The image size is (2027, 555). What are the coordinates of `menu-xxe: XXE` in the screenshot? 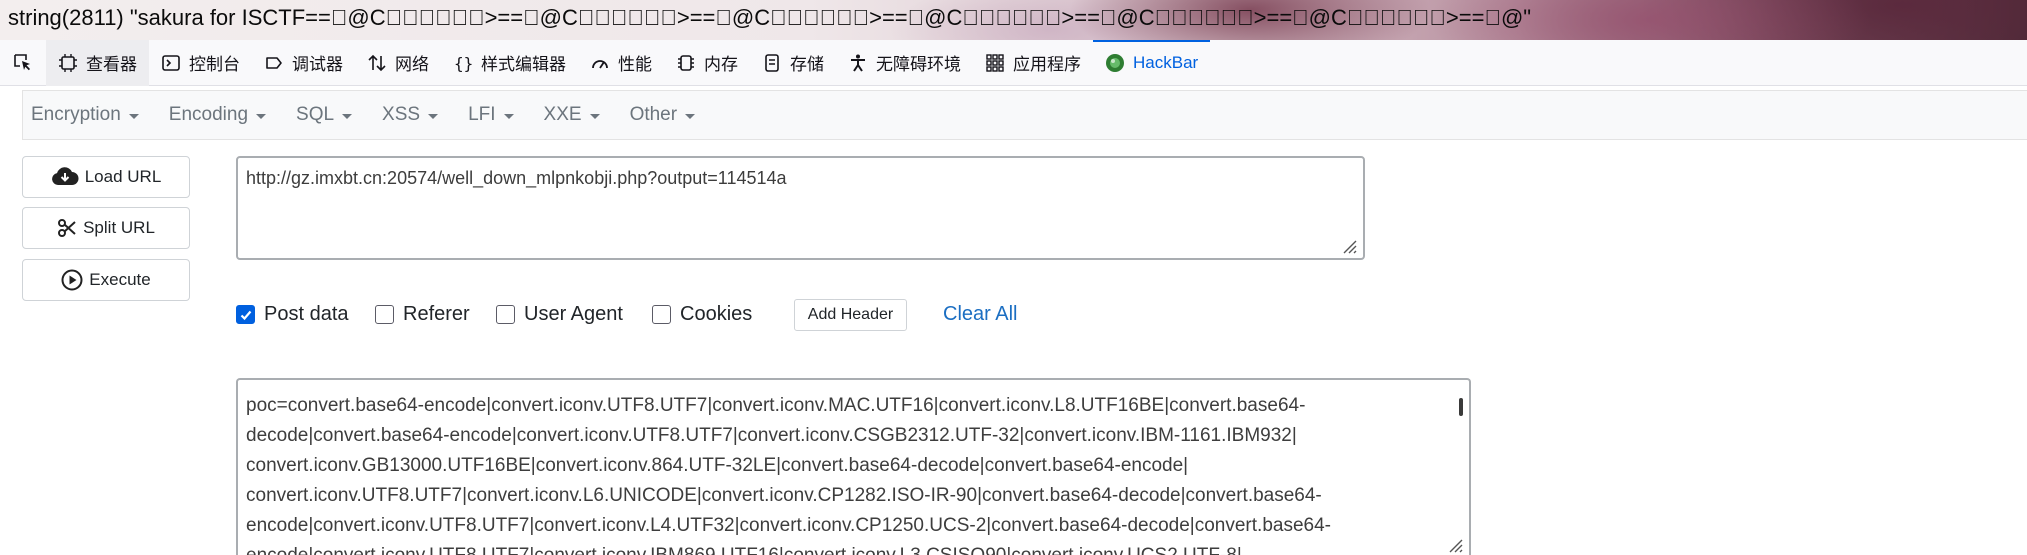 It's located at (572, 115).